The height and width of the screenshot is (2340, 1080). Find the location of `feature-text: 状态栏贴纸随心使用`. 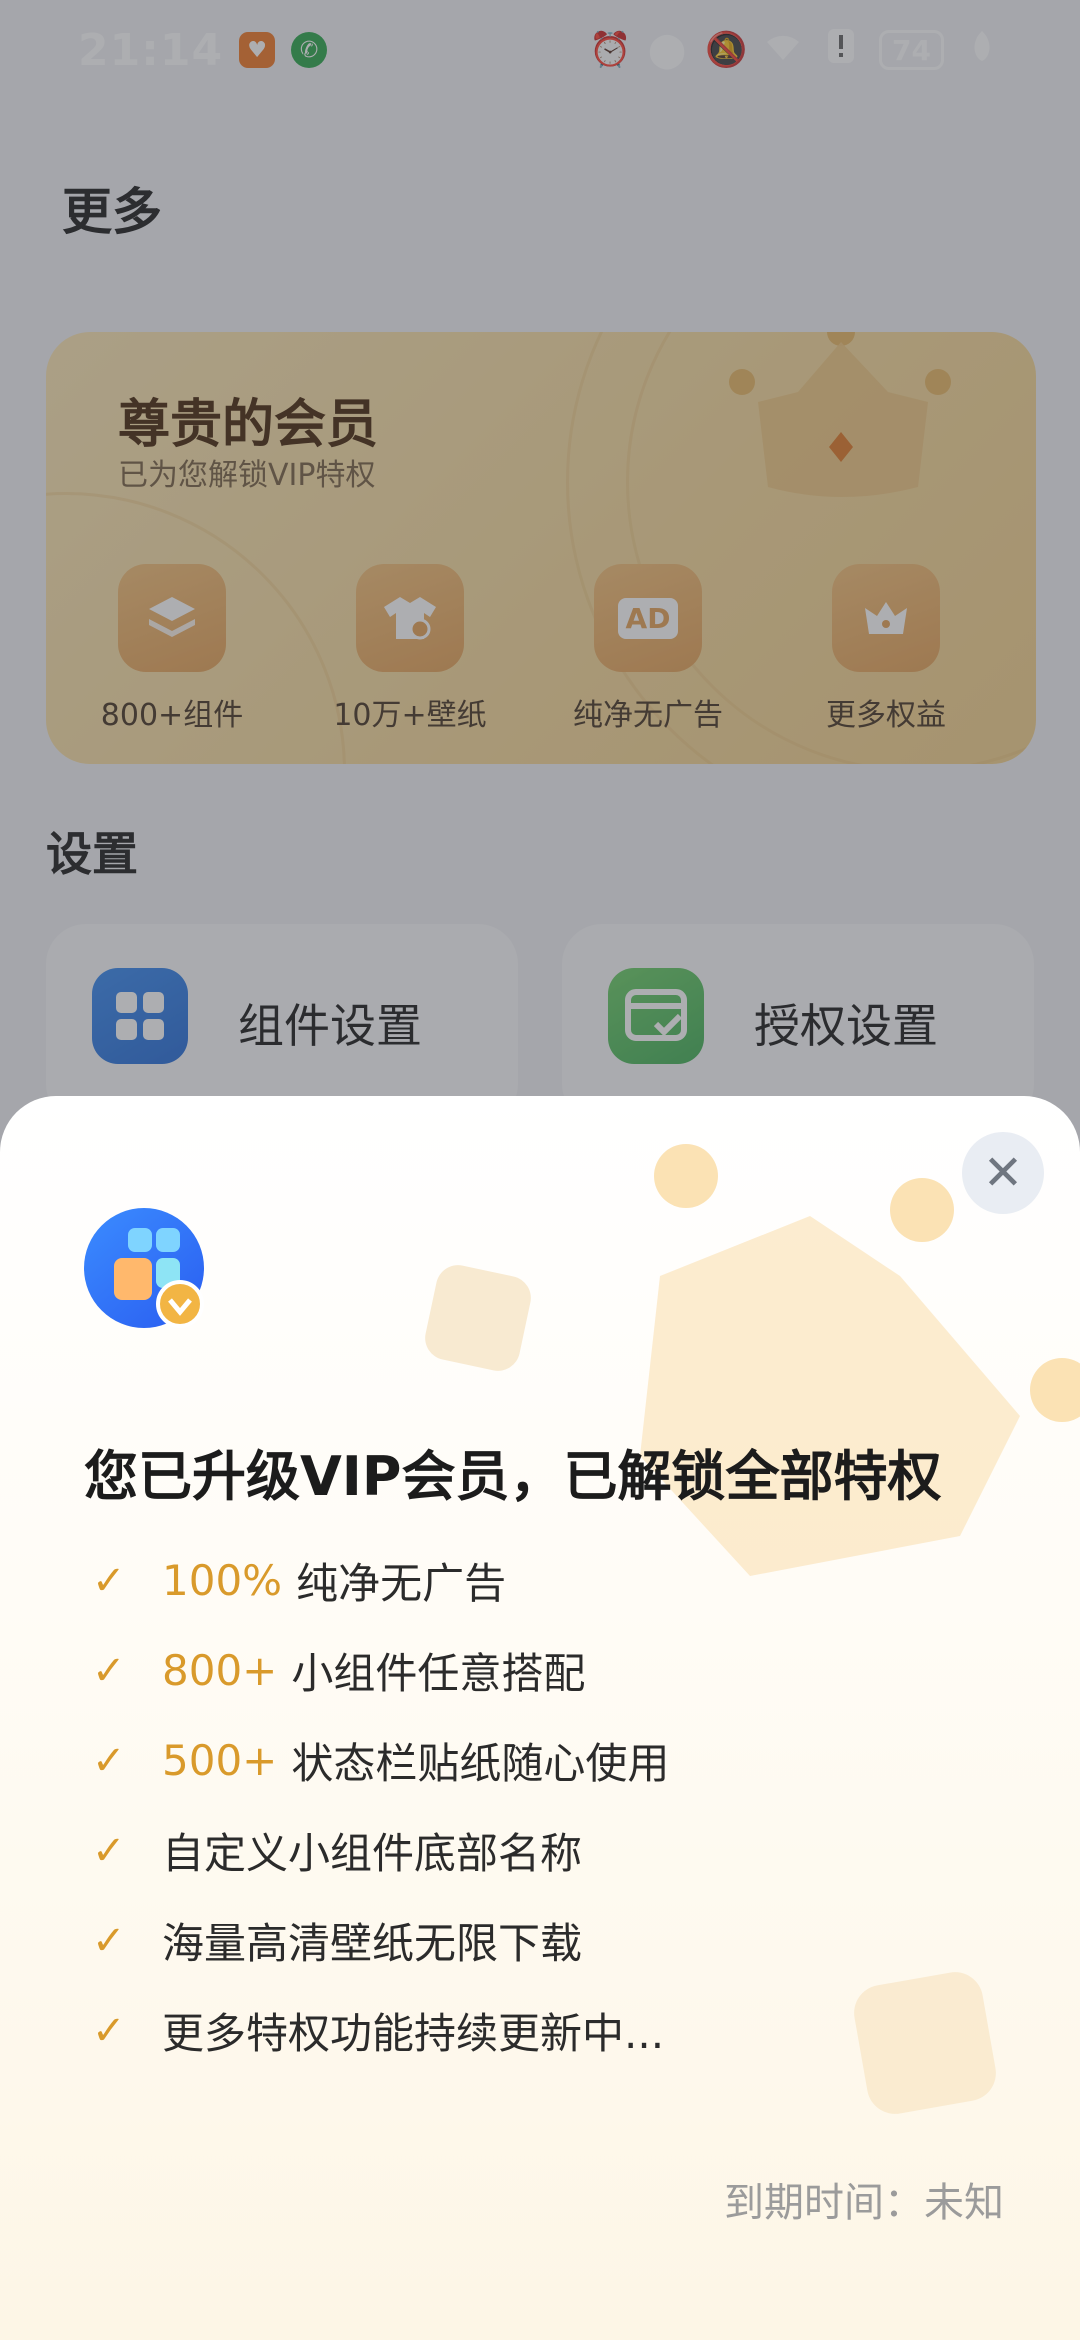

feature-text: 状态栏贴纸随心使用 is located at coordinates (480, 1763).